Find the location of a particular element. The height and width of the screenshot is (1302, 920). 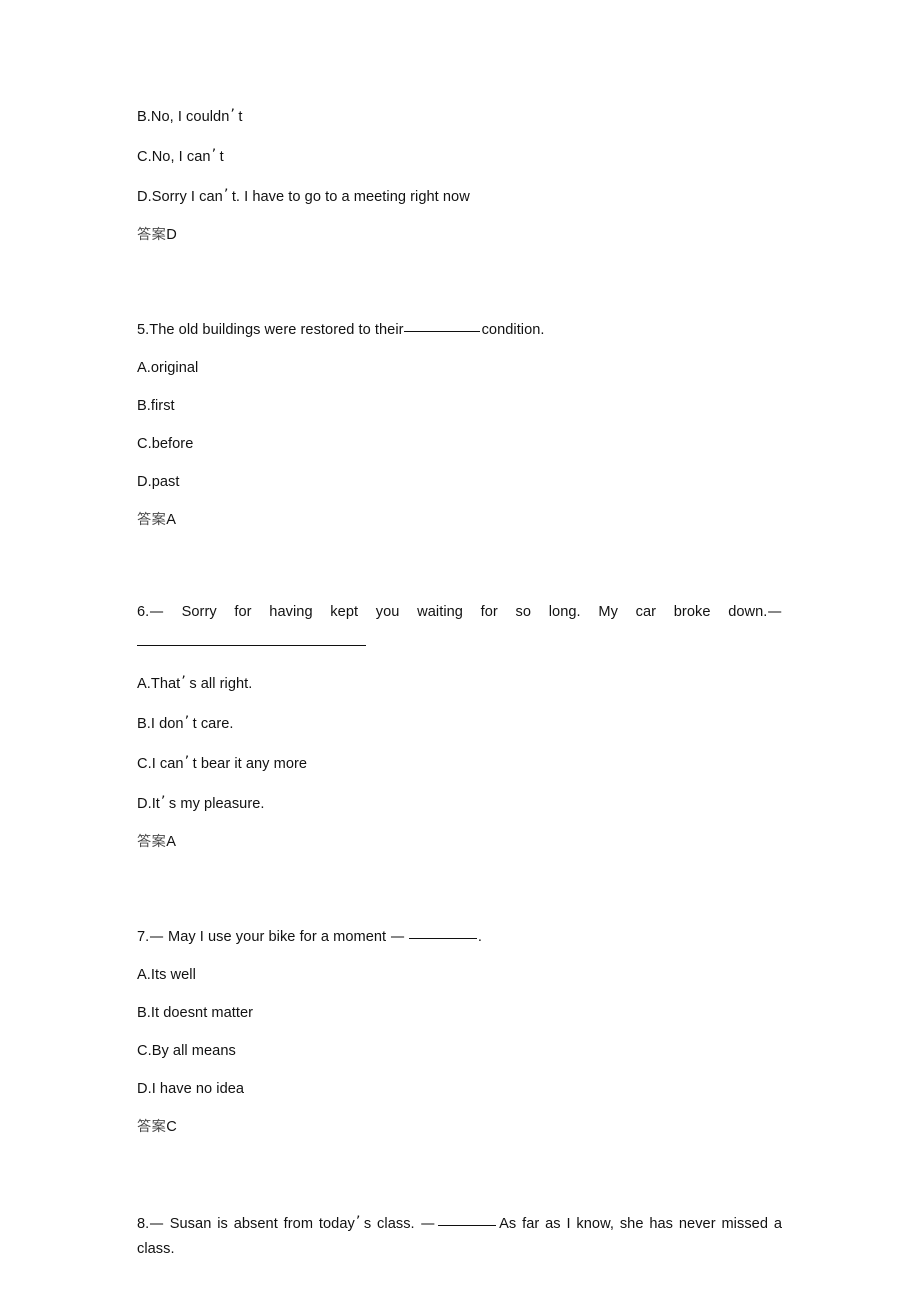

option-text: C.No, I can is located at coordinates (174, 157).